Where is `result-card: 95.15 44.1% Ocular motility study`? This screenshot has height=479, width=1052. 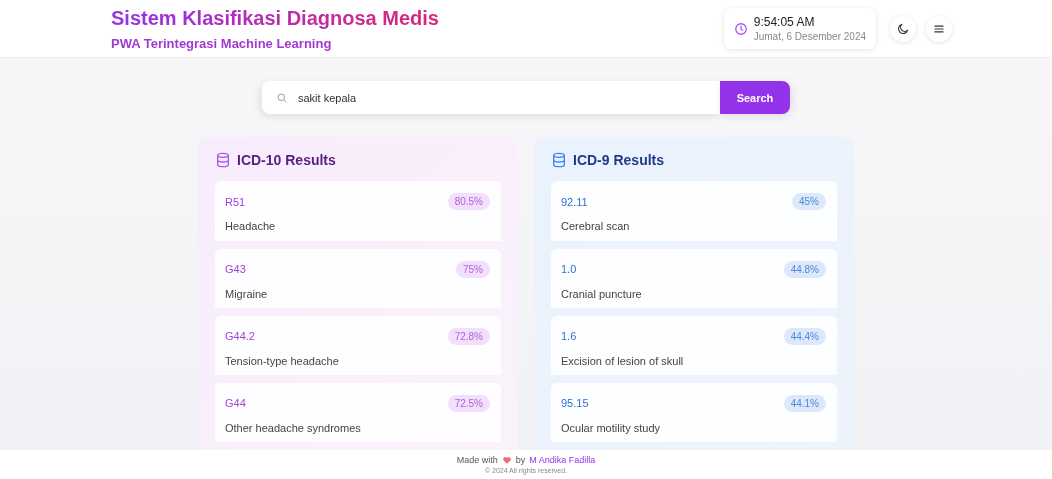 result-card: 95.15 44.1% Ocular motility study is located at coordinates (694, 412).